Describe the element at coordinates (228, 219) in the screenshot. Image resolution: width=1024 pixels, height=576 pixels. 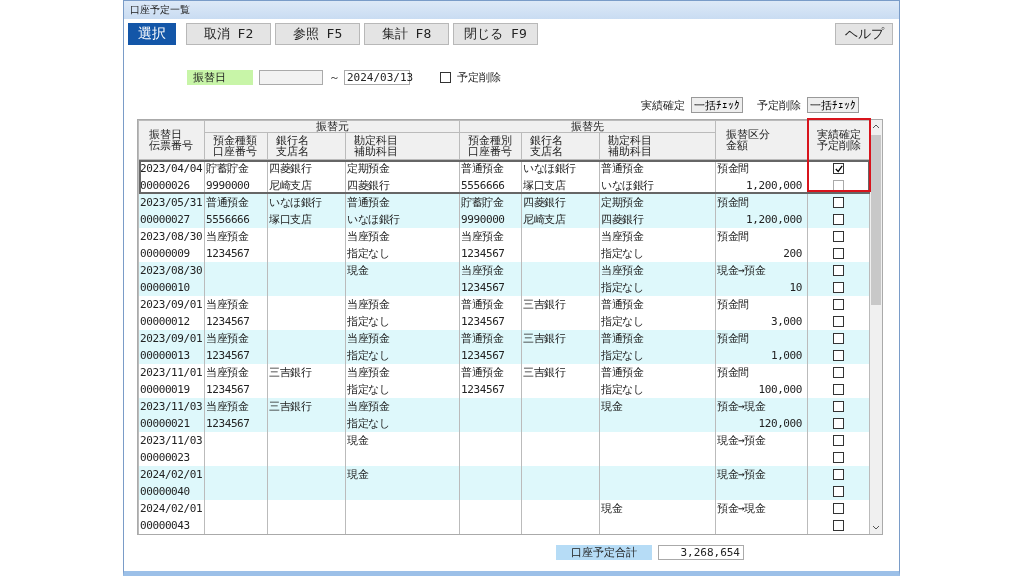
I see `table-cell: 5556666` at that location.